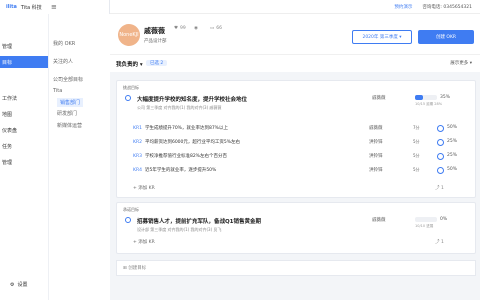 The height and width of the screenshot is (300, 480). What do you see at coordinates (24, 146) in the screenshot?
I see `nav-item-6: 任务` at bounding box center [24, 146].